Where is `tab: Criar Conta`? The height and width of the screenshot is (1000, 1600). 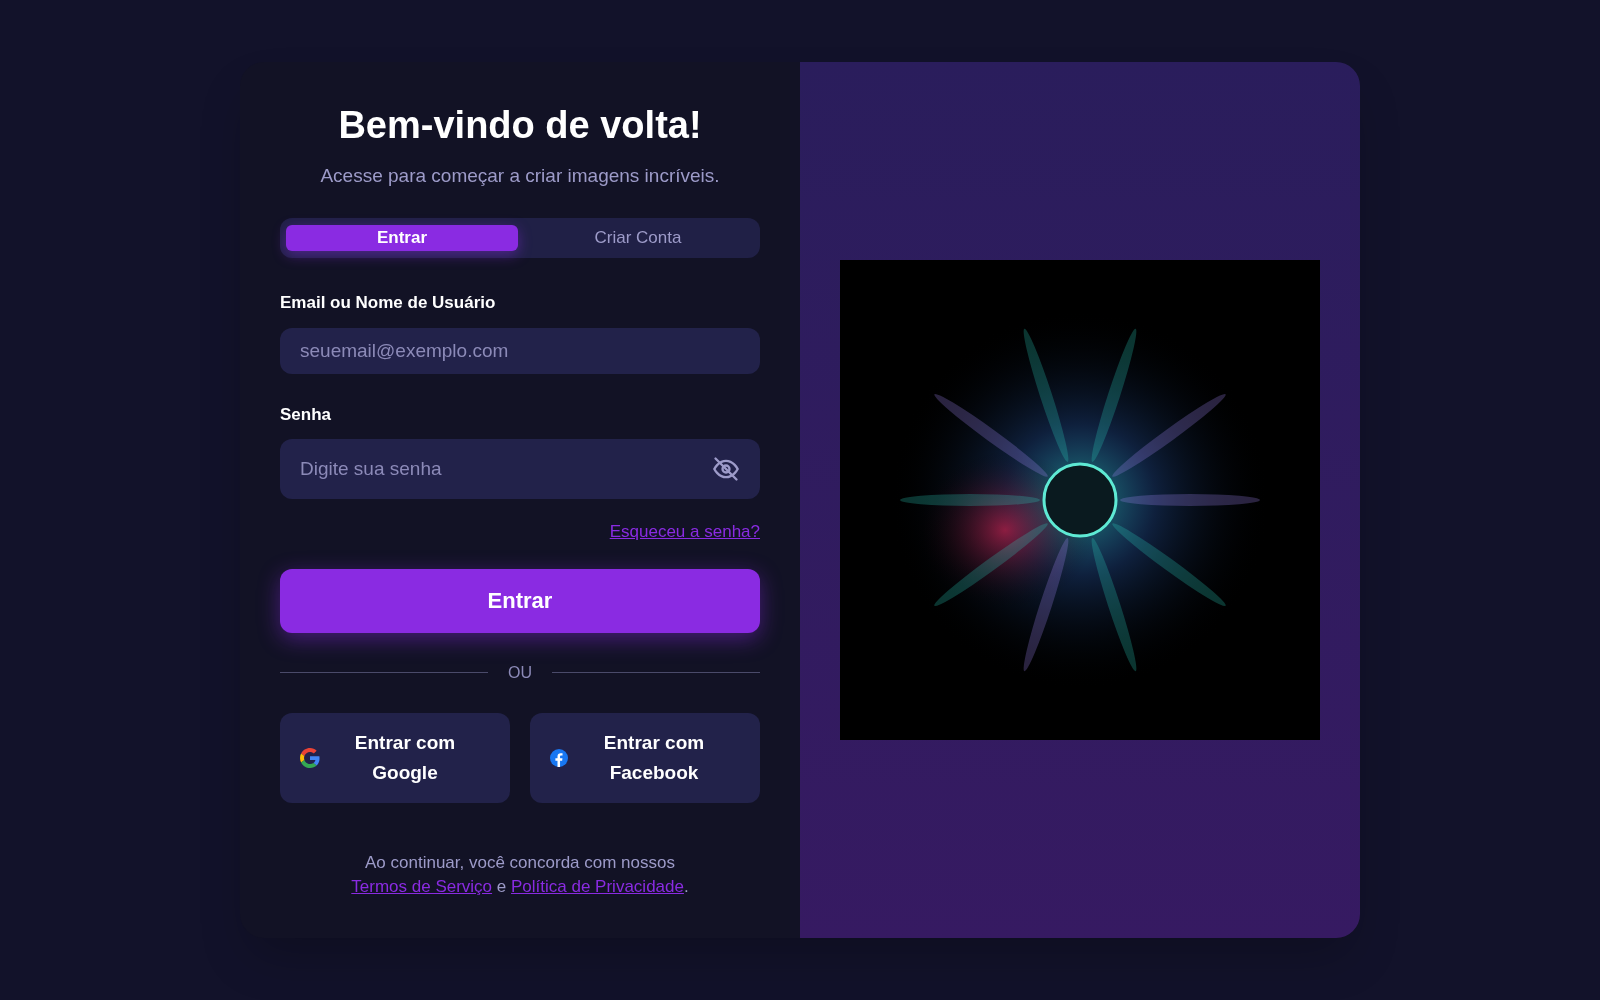 tab: Criar Conta is located at coordinates (638, 238).